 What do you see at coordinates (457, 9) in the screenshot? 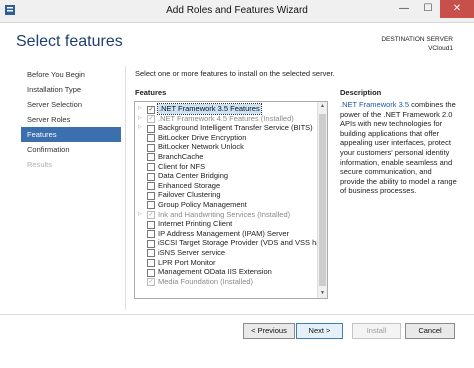
I see `close-button: ✕` at bounding box center [457, 9].